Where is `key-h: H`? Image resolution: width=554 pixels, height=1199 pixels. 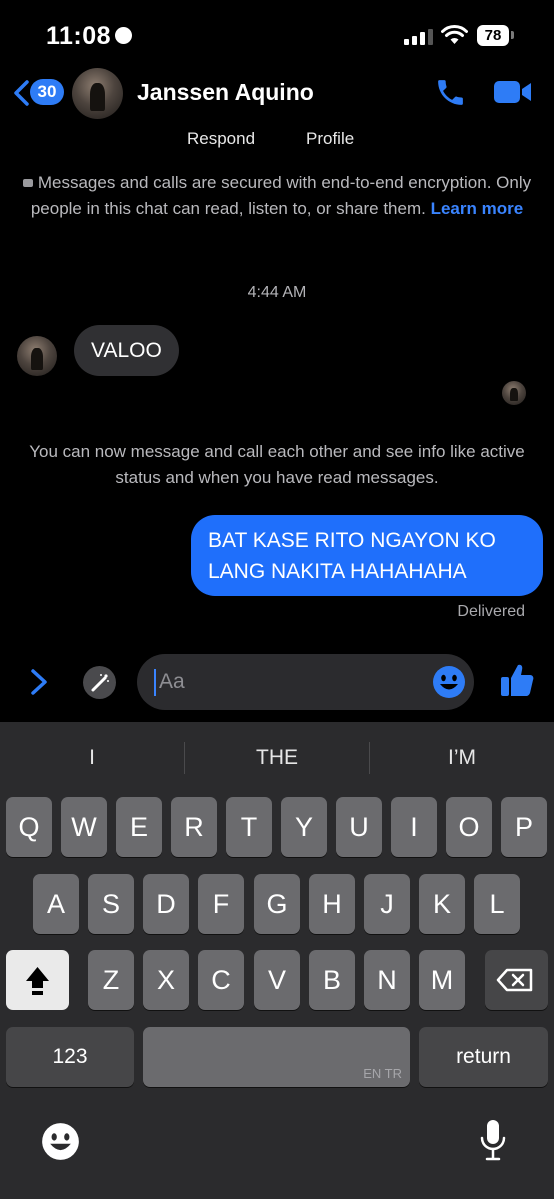
key-h: H is located at coordinates (332, 904).